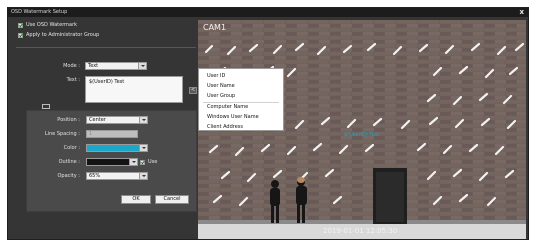 The height and width of the screenshot is (240, 534). I want to click on dialog-title: OSD Watermark Setup, so click(39, 12).